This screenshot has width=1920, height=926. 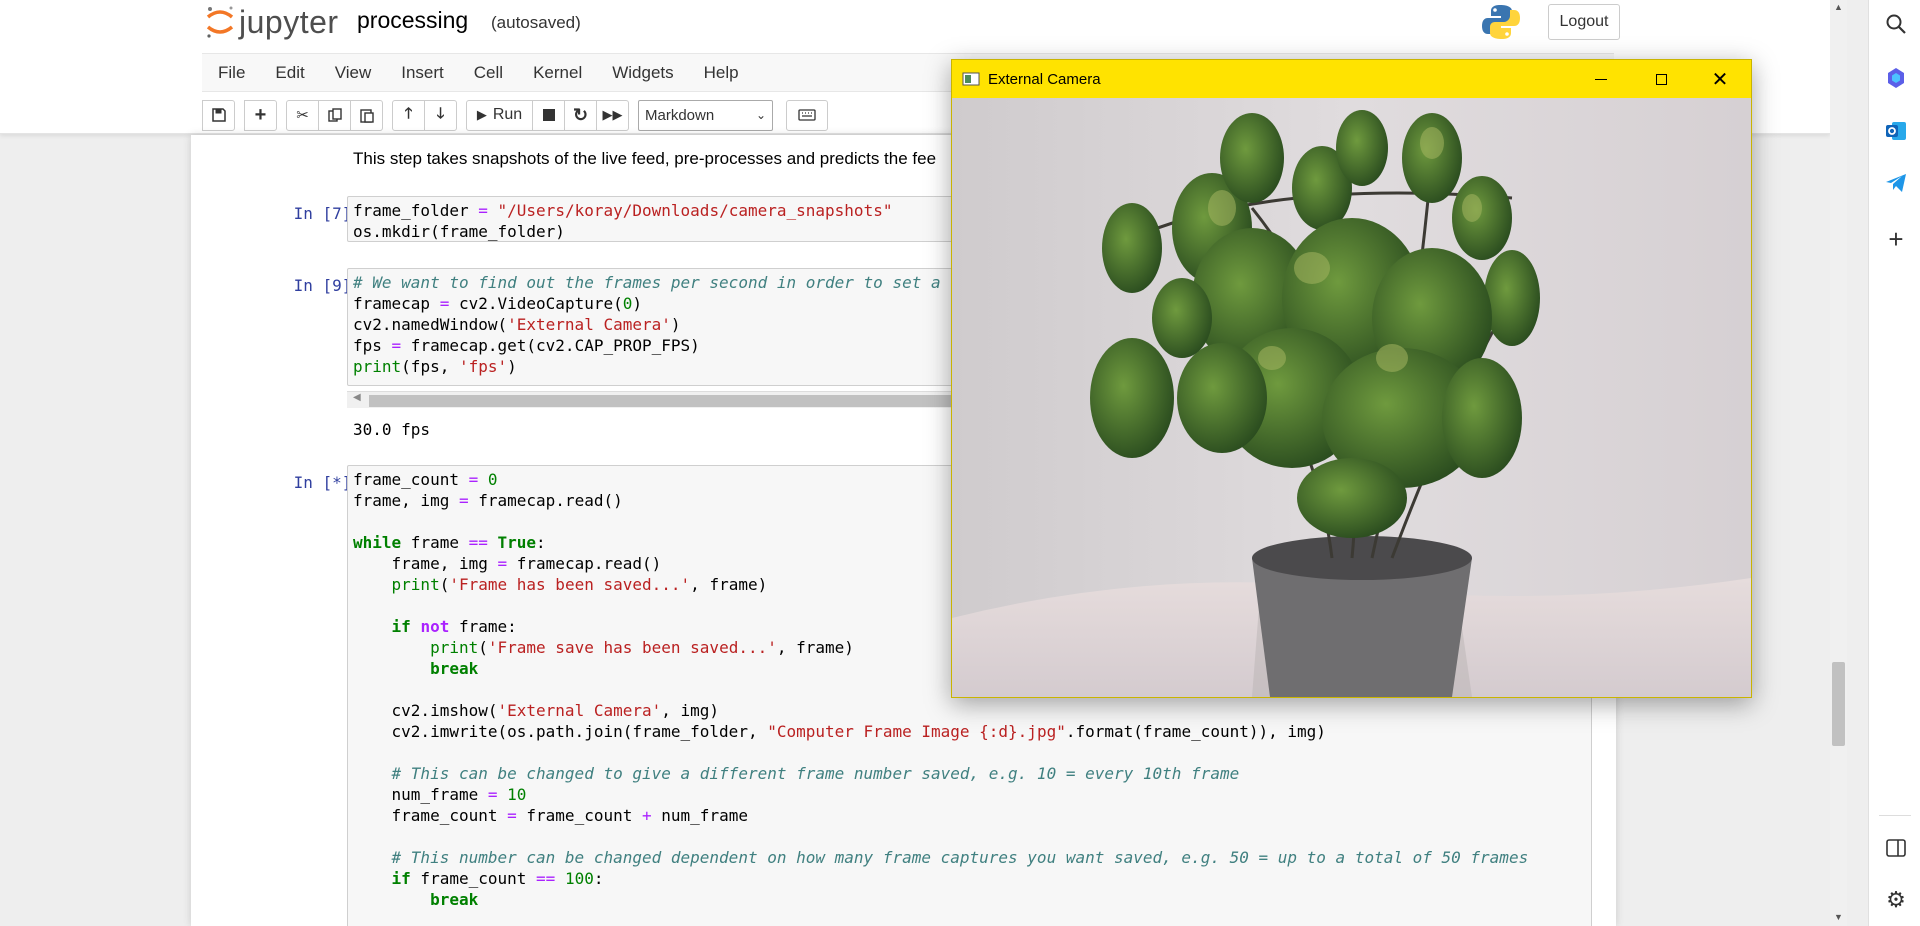 I want to click on jupyter-logo: jupyter, so click(x=272, y=22).